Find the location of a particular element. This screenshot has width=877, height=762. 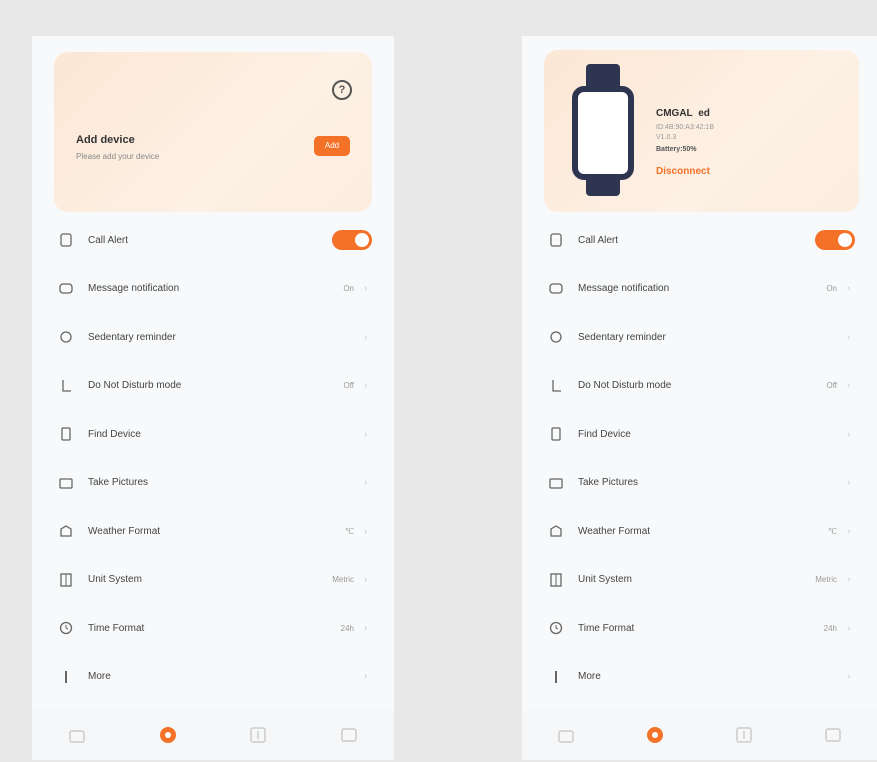

menu-item-label: Time Format is located at coordinates (116, 628).